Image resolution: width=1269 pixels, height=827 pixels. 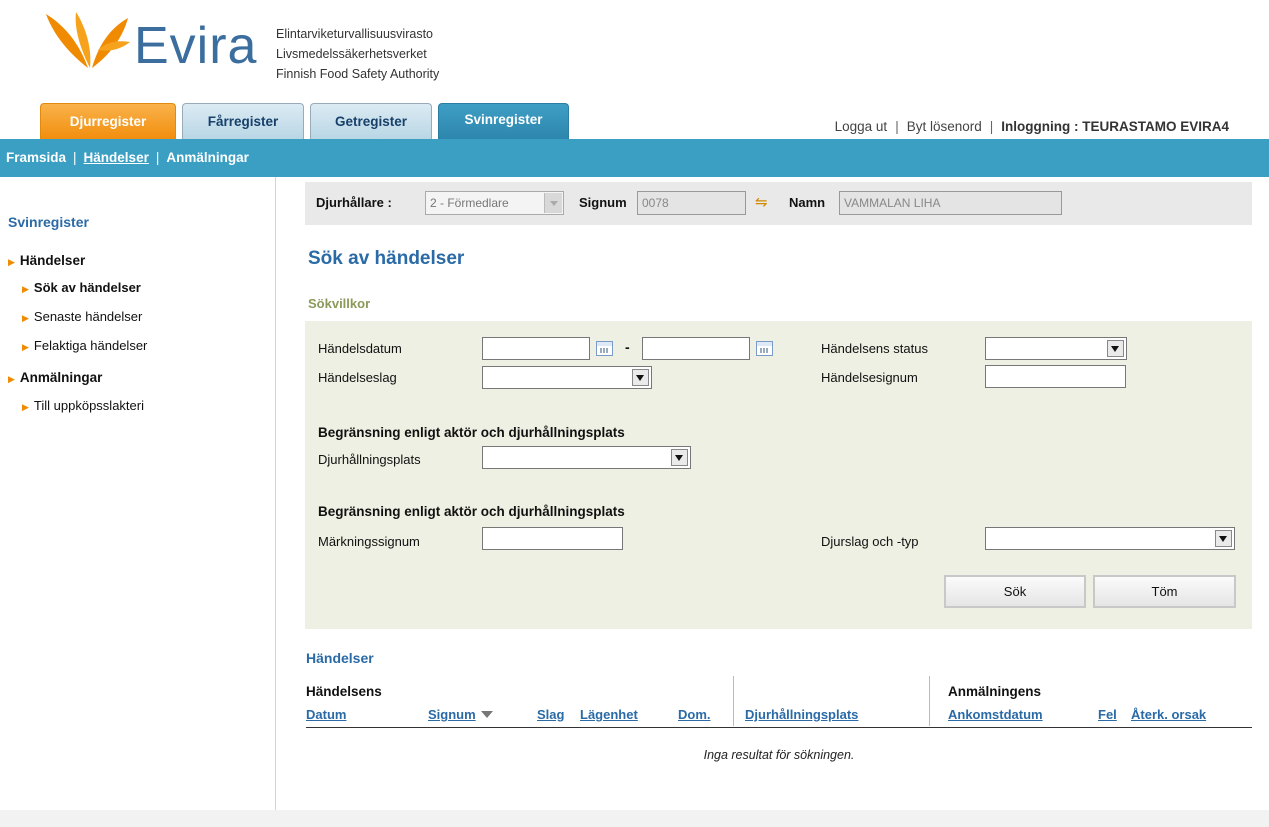 What do you see at coordinates (691, 203) in the screenshot?
I see `signum-field: 0078` at bounding box center [691, 203].